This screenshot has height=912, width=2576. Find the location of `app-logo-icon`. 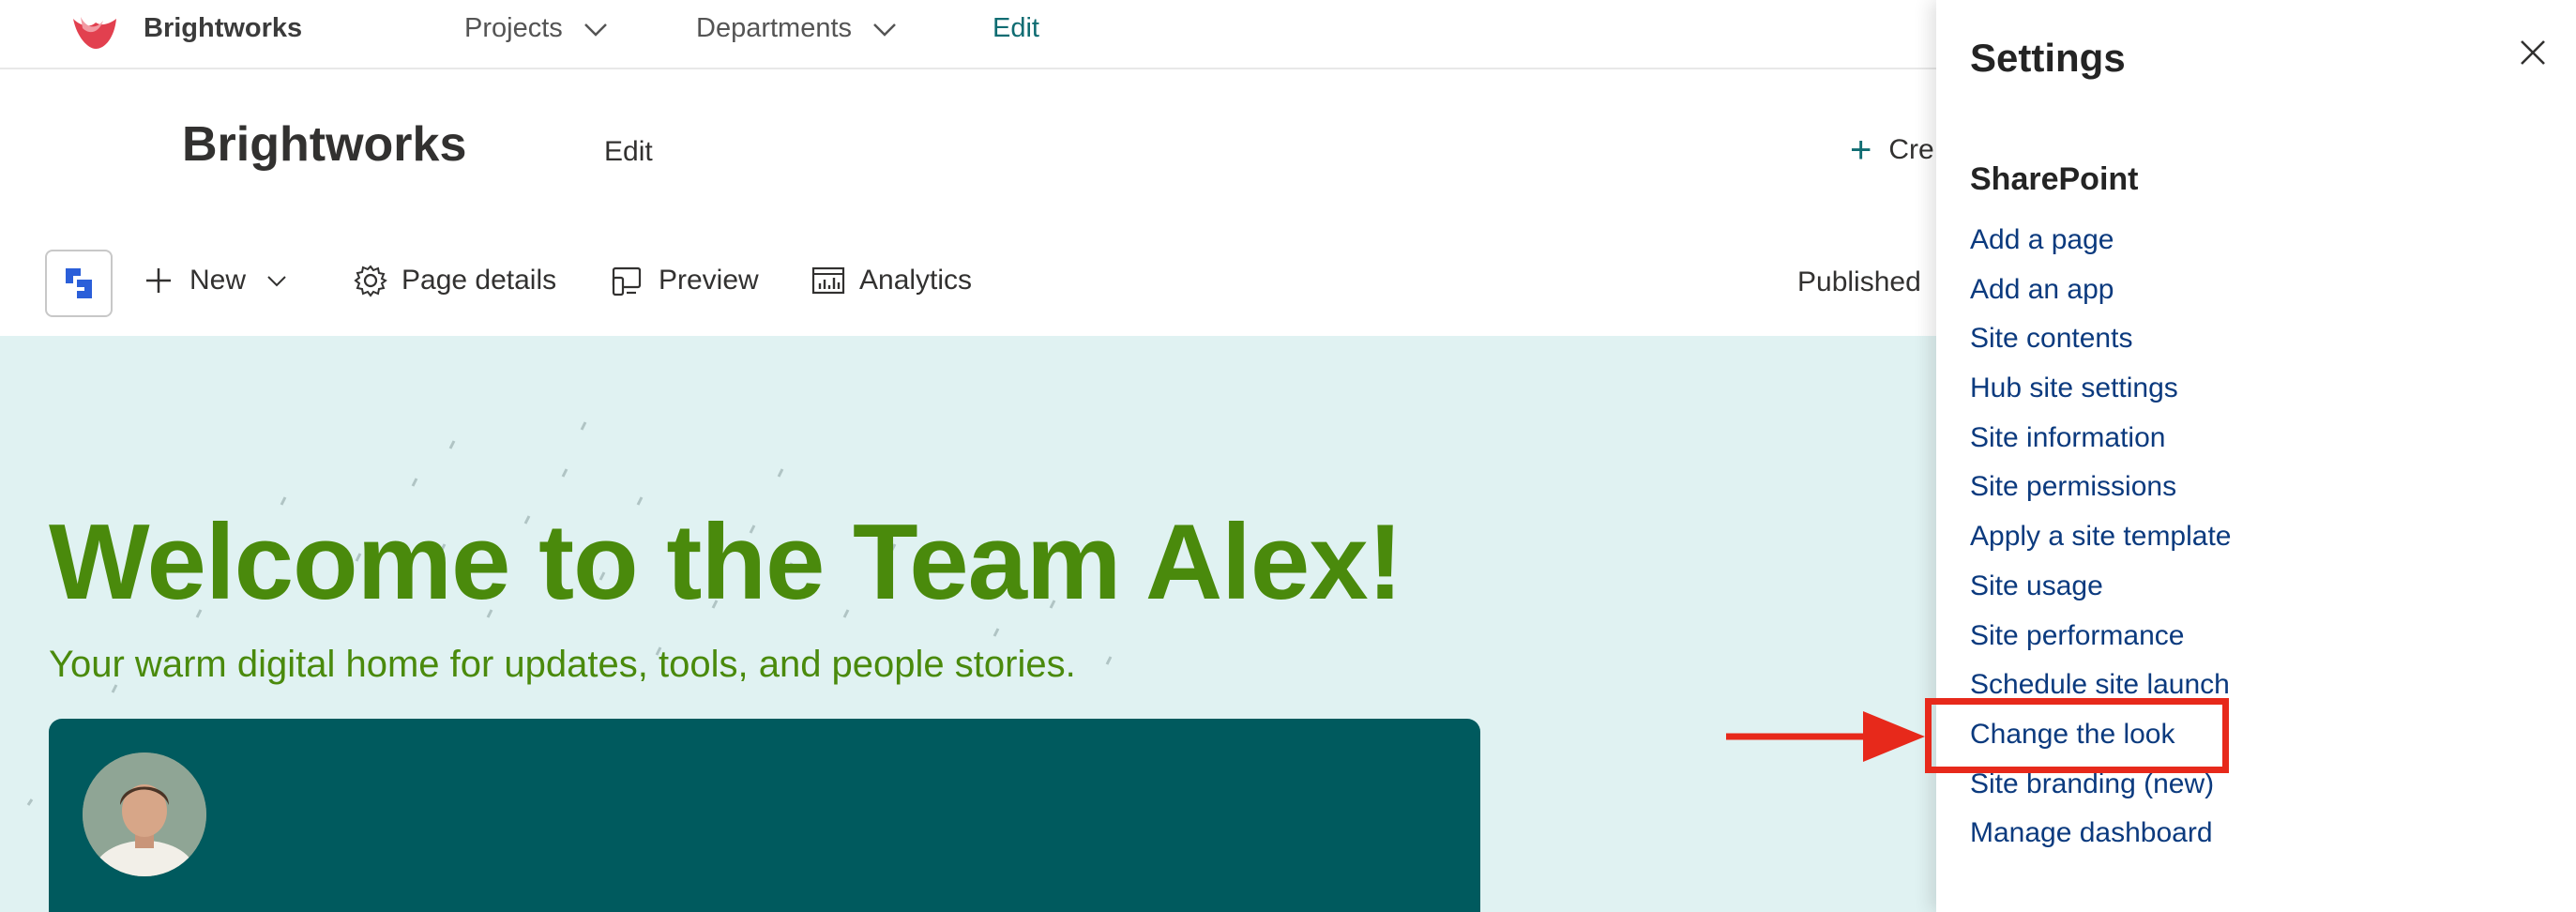

app-logo-icon is located at coordinates (79, 283).